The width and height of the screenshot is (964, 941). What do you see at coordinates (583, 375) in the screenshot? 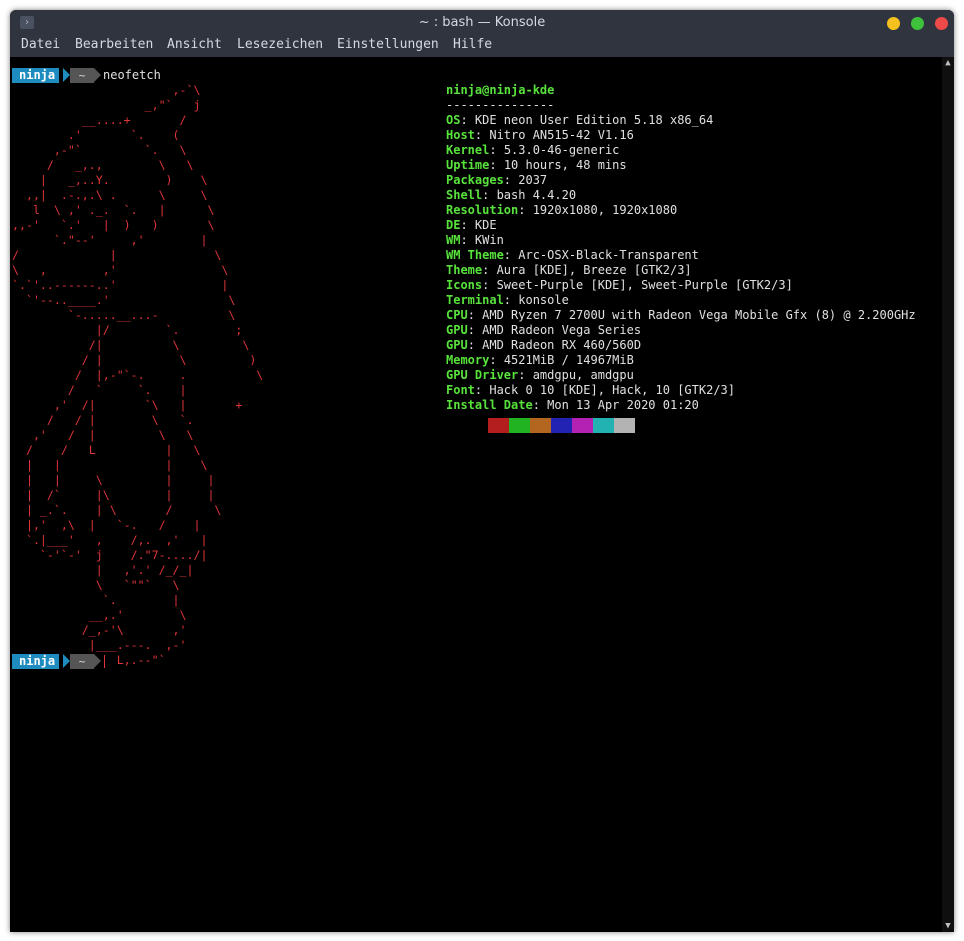
I see `info-value: amdgpu, amdgpu` at bounding box center [583, 375].